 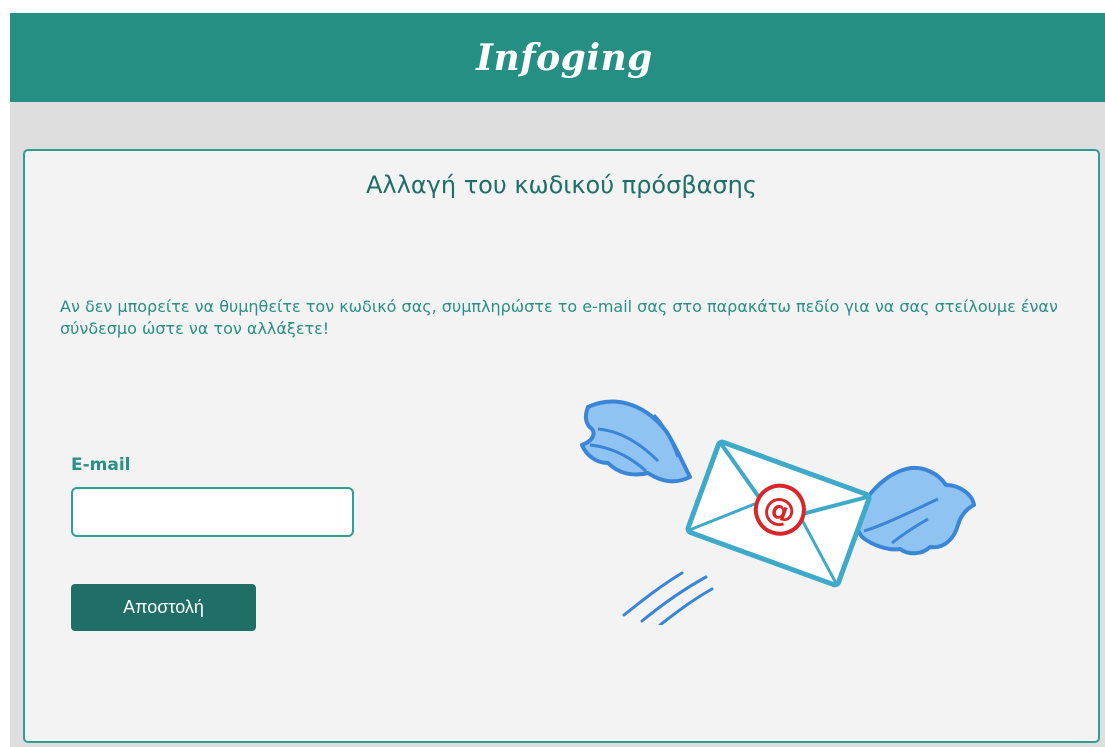 I want to click on flying-envelope-icon: @, so click(x=778, y=512).